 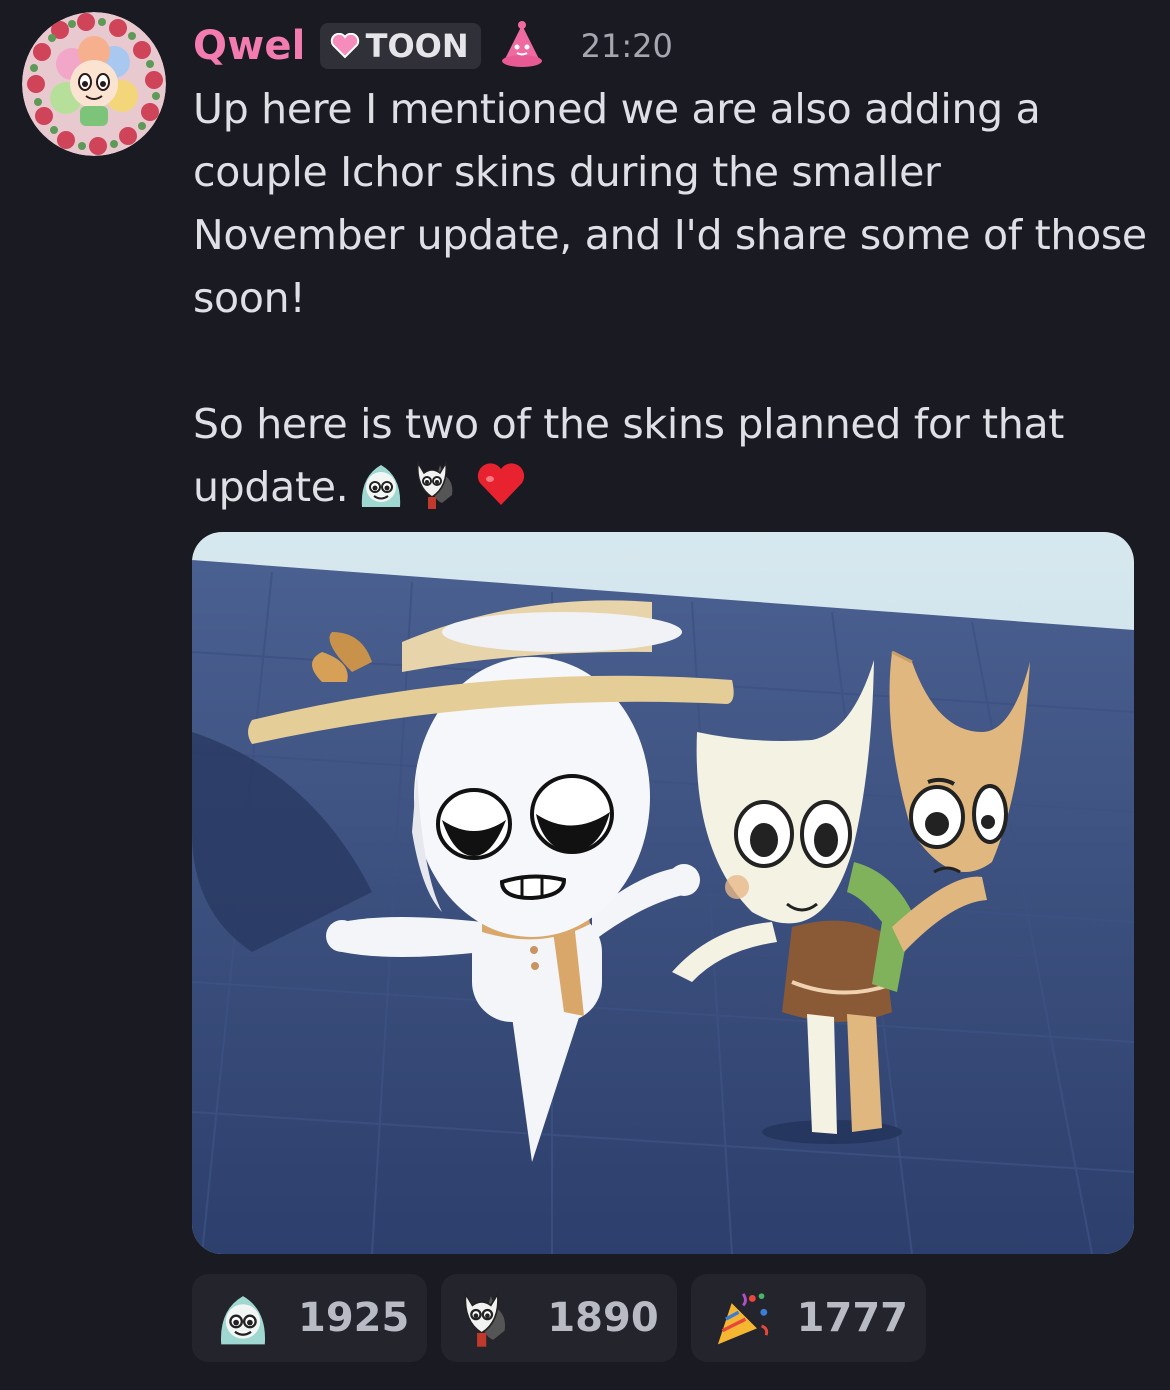 I want to click on reaction-count: 1777, so click(x=852, y=1318).